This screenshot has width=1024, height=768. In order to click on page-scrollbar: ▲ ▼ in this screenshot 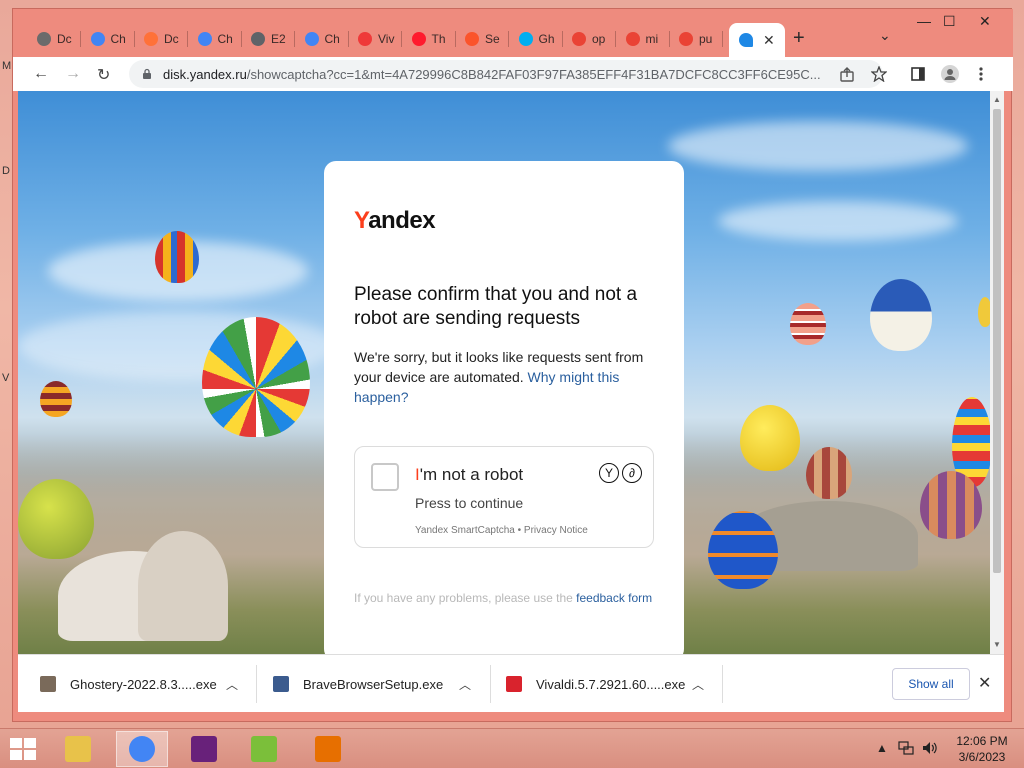, I will do `click(997, 372)`.